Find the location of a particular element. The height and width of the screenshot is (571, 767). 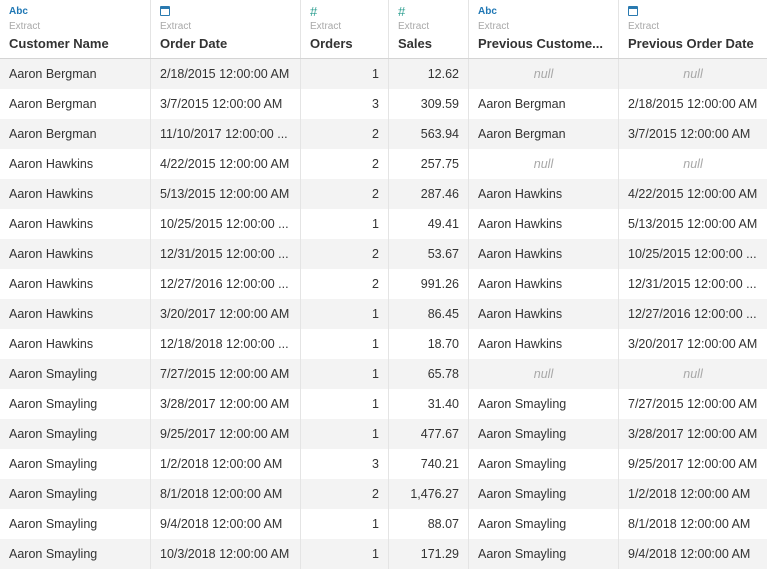

order-date-cell: 3/20/2017 12:00:00 AM is located at coordinates (226, 314).